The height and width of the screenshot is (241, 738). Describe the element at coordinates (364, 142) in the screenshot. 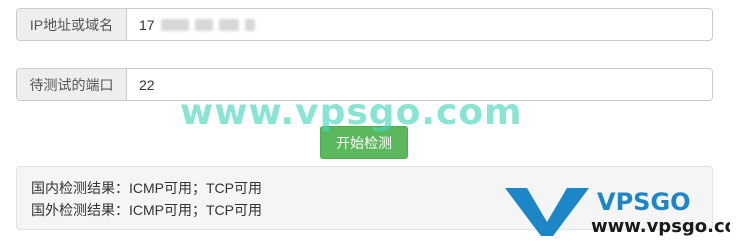

I see `start-check-button: 开始检测` at that location.